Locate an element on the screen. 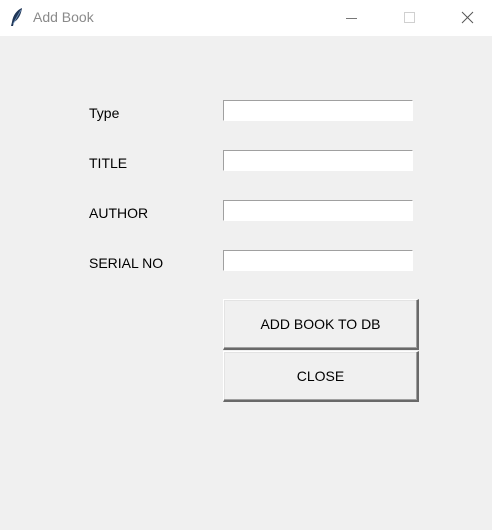 The height and width of the screenshot is (530, 492). maximize-icon is located at coordinates (409, 17).